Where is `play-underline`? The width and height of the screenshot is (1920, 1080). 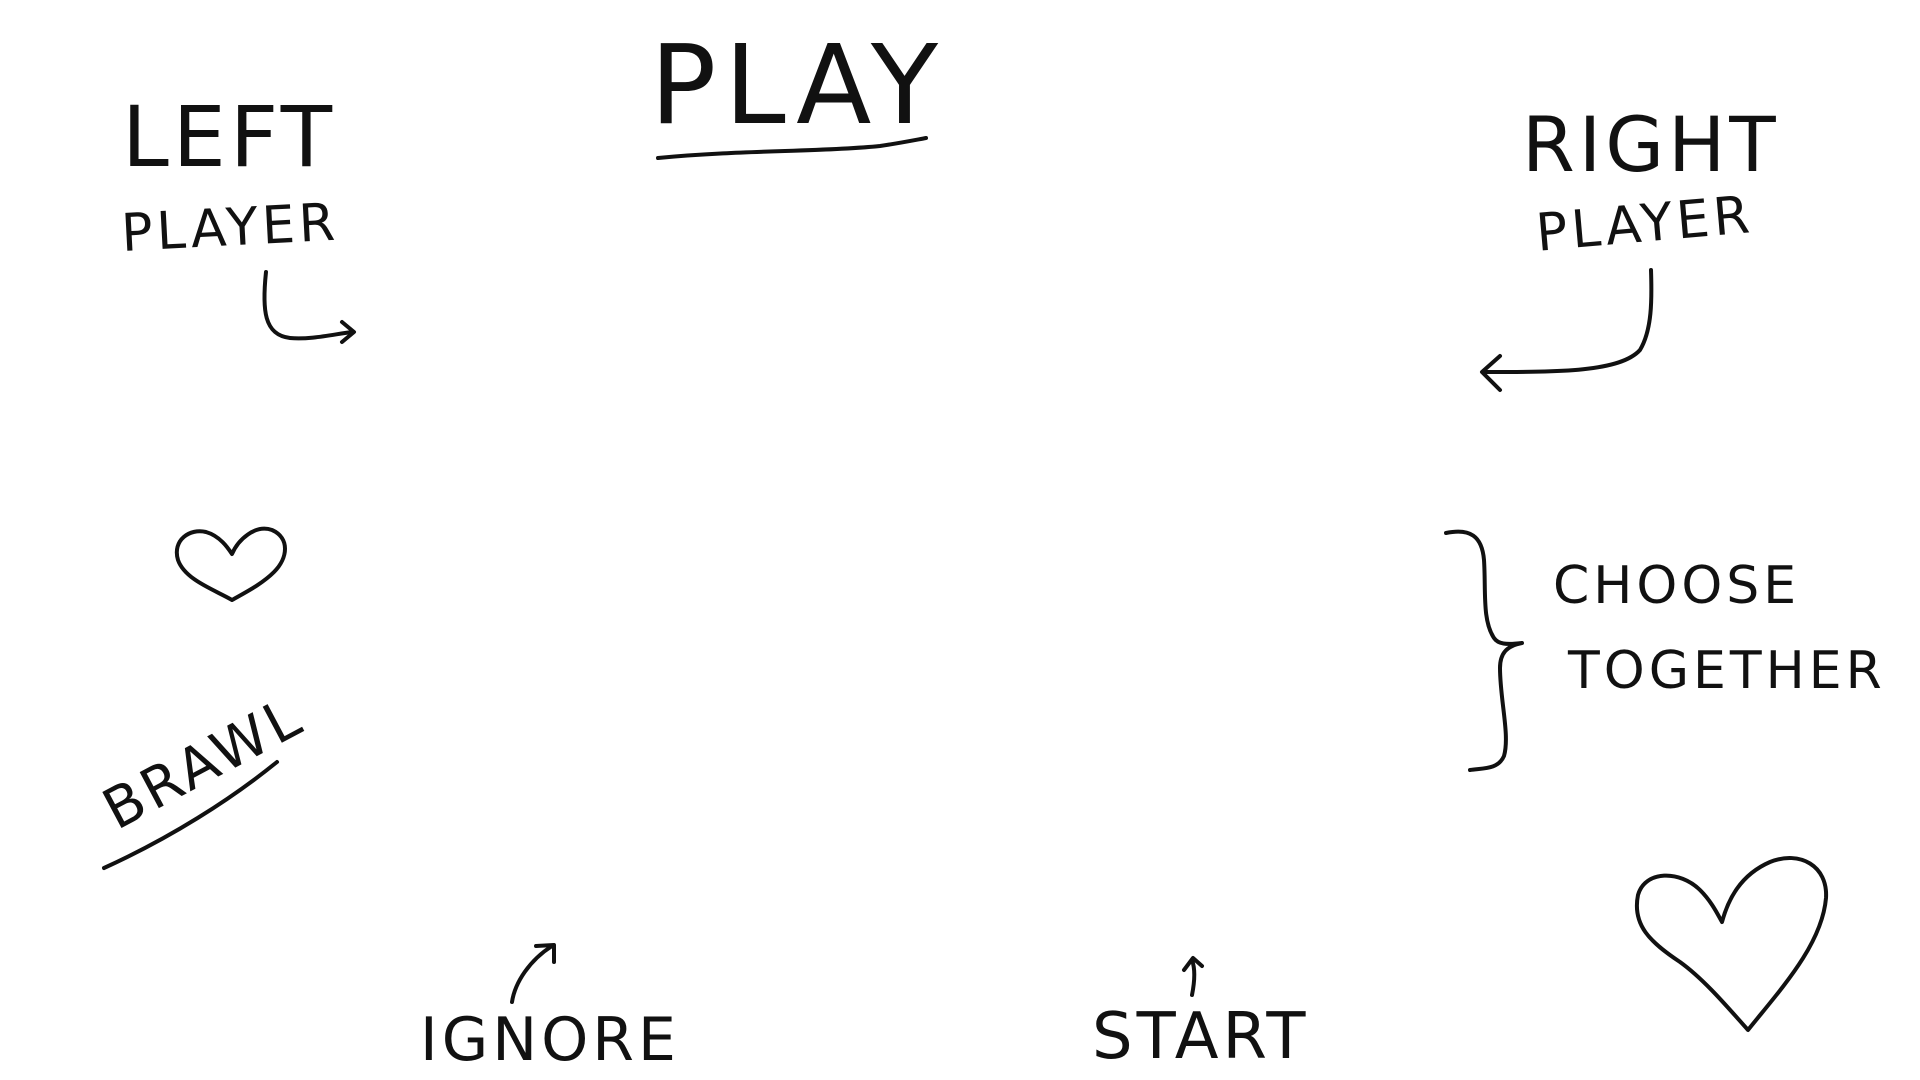
play-underline is located at coordinates (792, 148).